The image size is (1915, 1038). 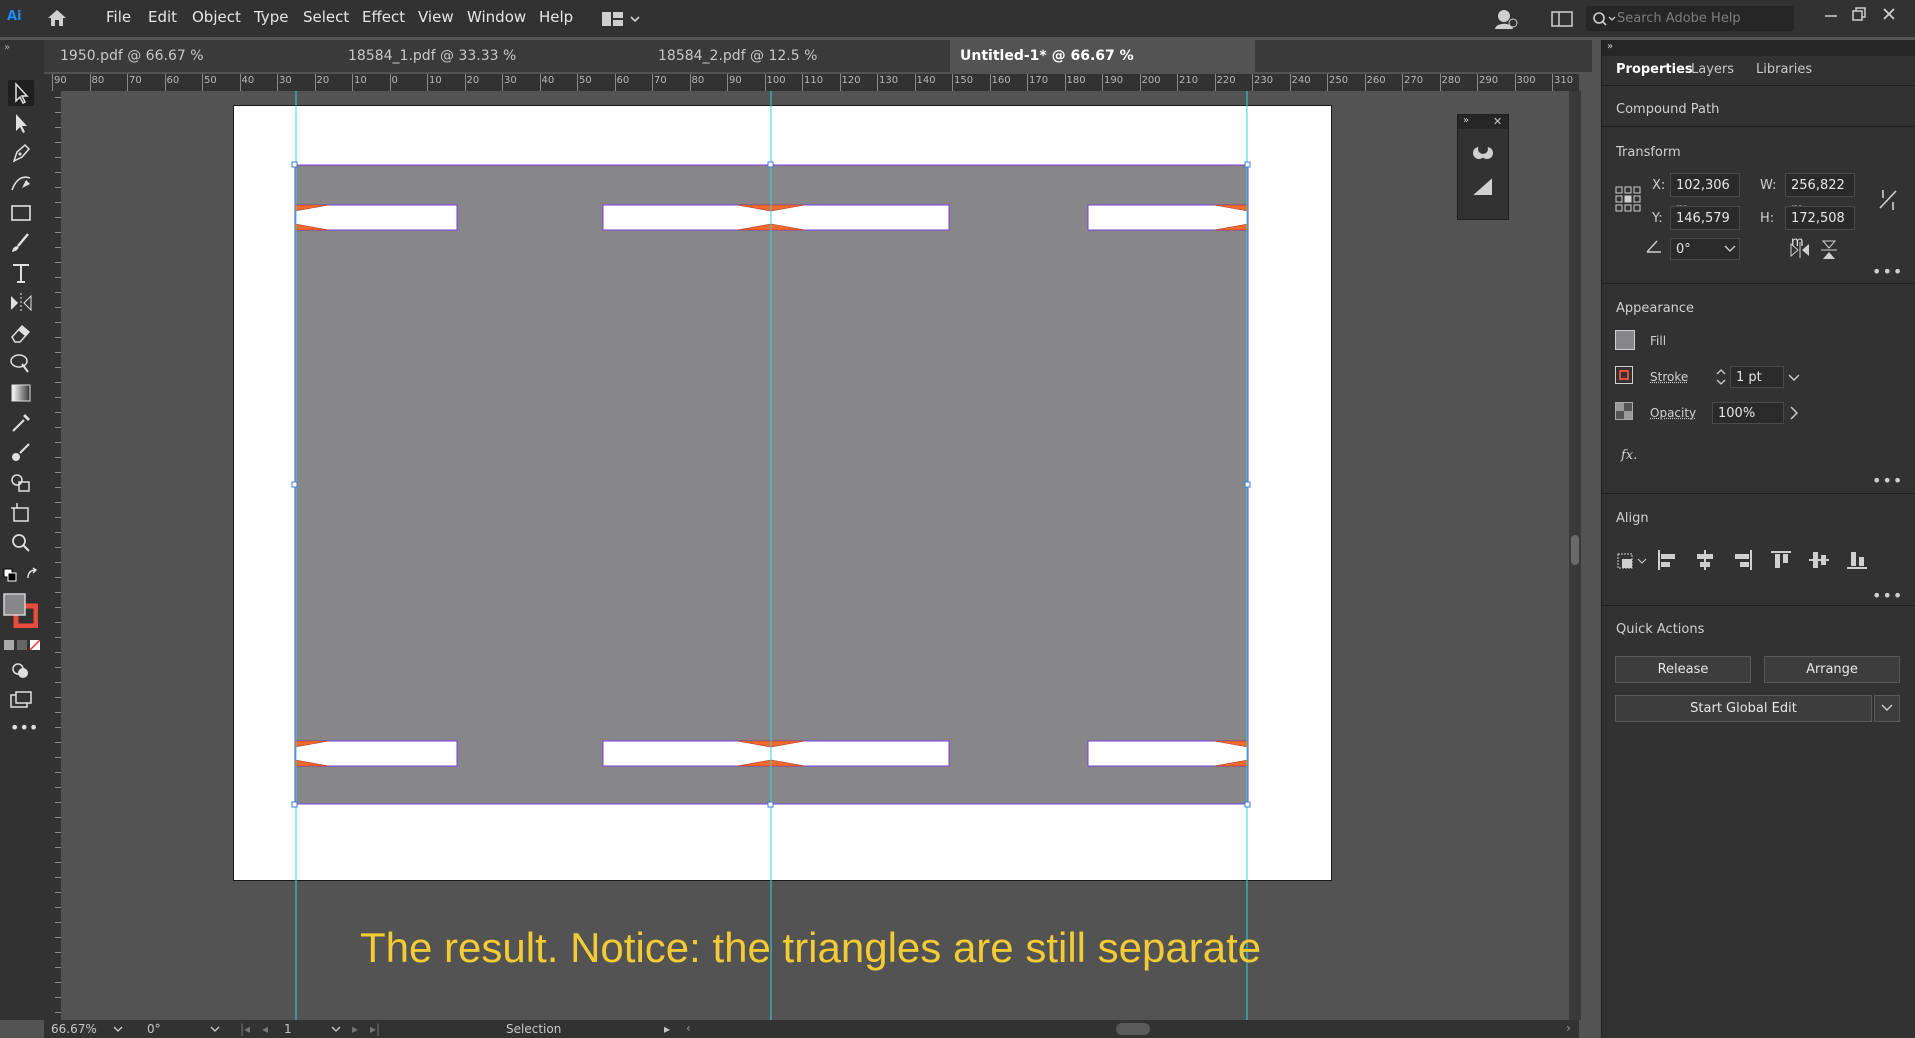 What do you see at coordinates (1506, 19) in the screenshot?
I see `user-account-icon` at bounding box center [1506, 19].